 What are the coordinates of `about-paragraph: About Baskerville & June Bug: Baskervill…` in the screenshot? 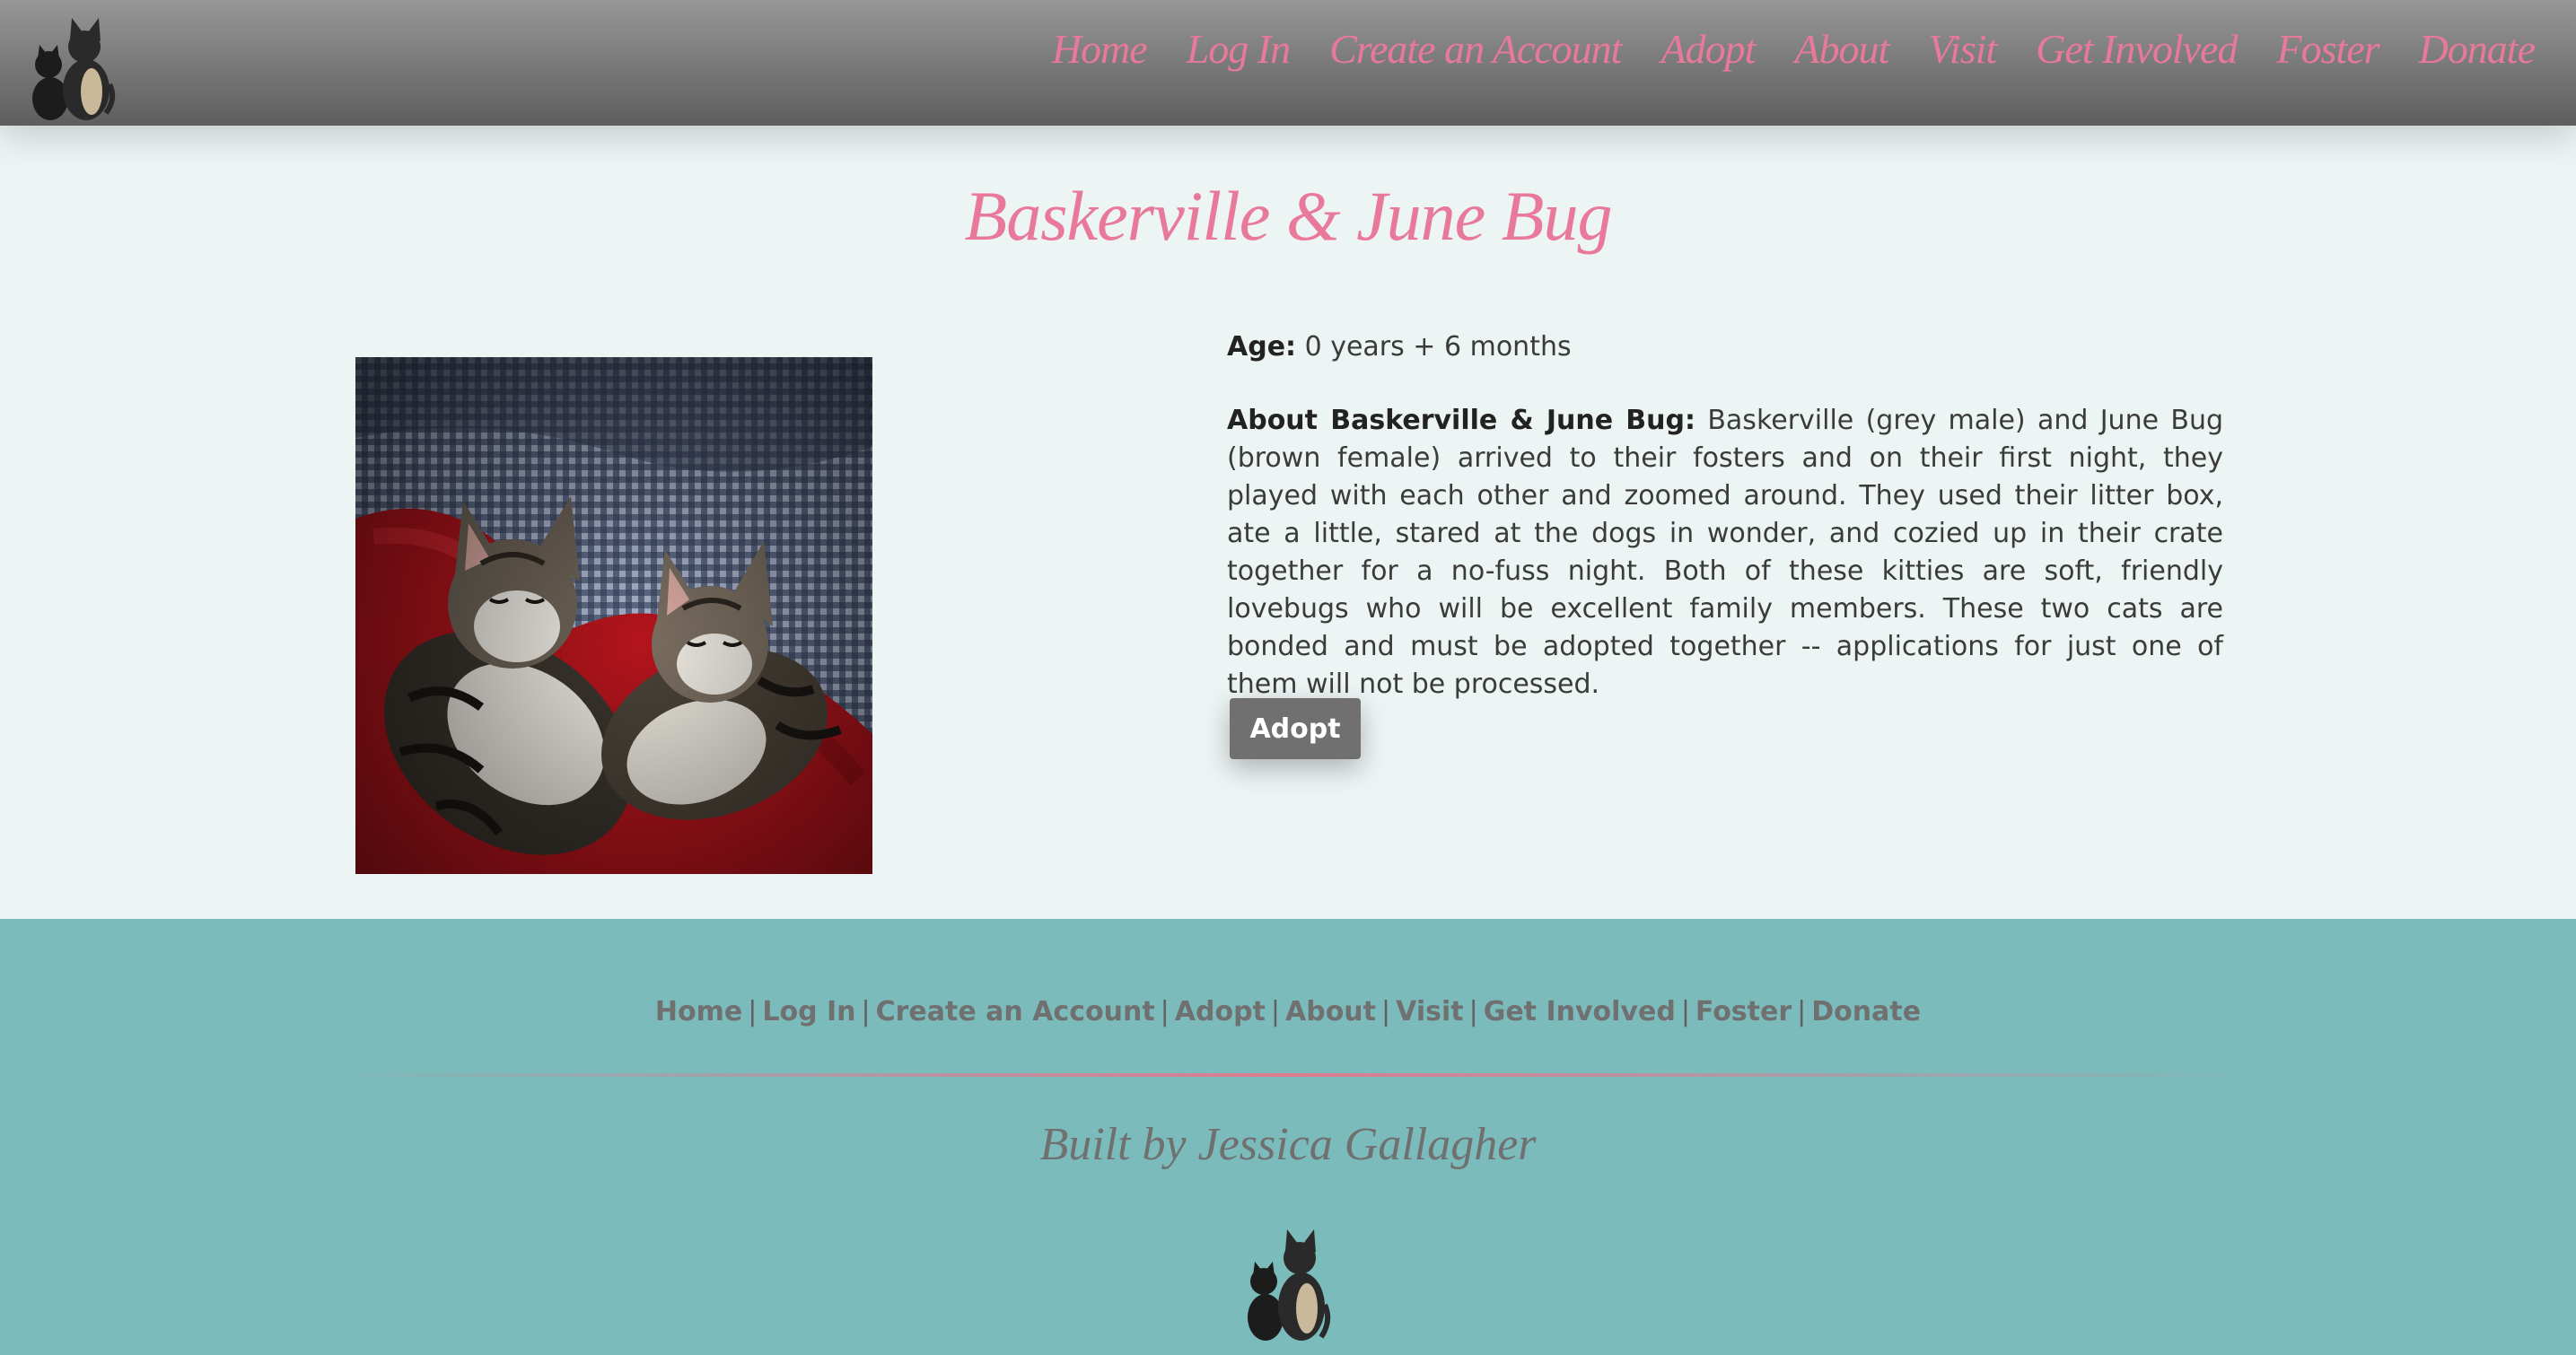 It's located at (1725, 553).